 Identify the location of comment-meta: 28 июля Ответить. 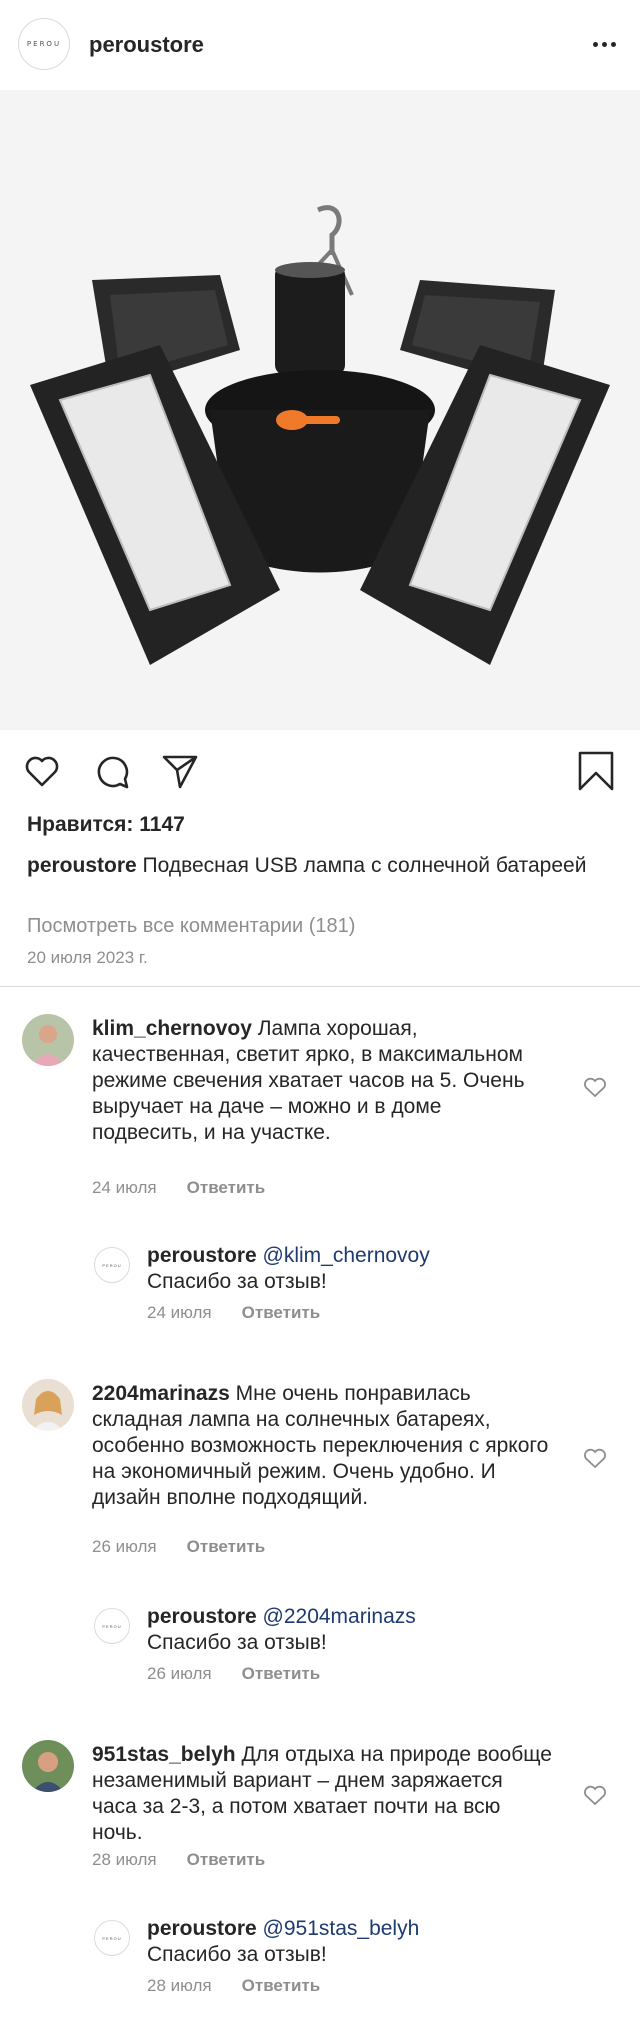
(178, 1860).